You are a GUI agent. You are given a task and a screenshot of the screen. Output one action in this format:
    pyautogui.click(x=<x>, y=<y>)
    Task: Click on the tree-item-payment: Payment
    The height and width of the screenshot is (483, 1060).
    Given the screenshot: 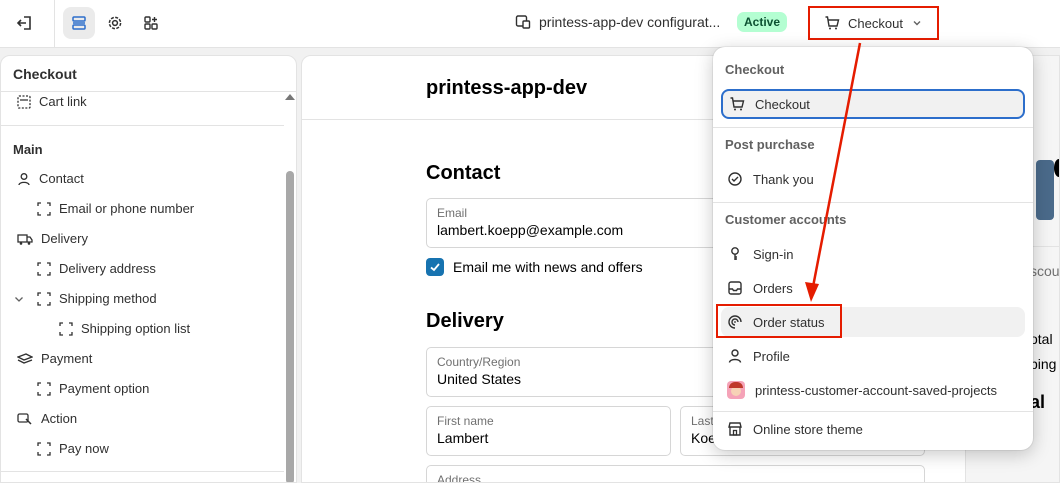 What is the action you would take?
    pyautogui.click(x=54, y=358)
    